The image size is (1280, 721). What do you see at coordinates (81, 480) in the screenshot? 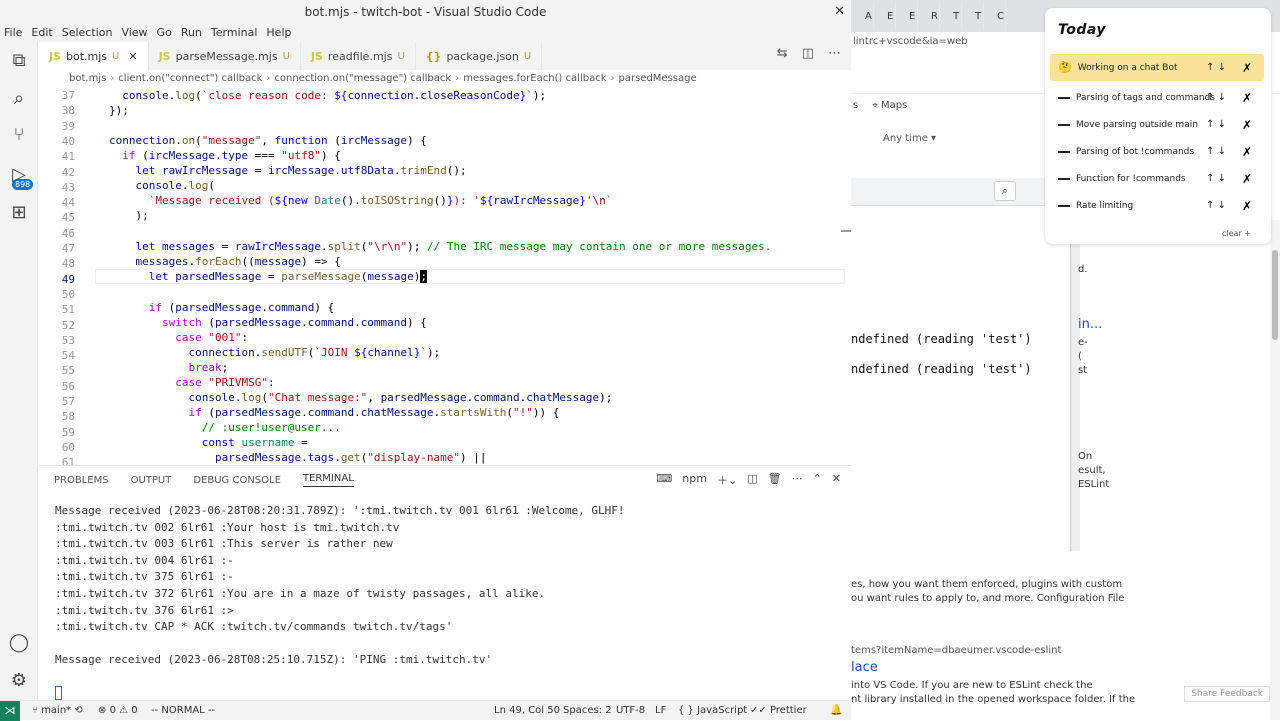
I see `panel-tab-problems: PROBLEMS` at bounding box center [81, 480].